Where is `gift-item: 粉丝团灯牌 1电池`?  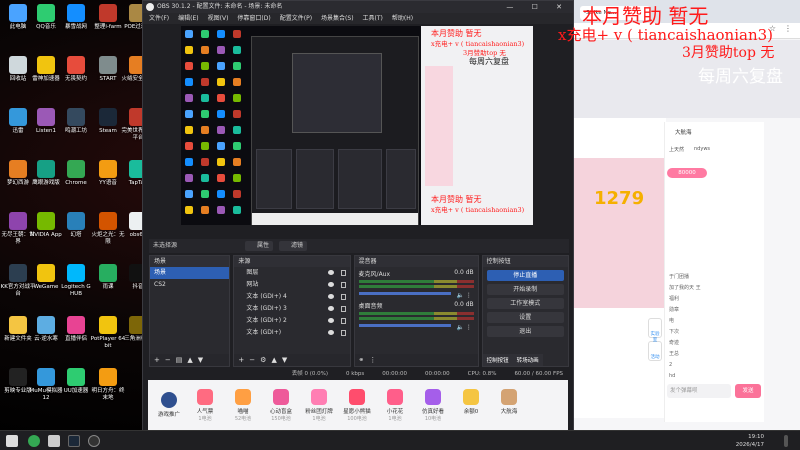
gift-item: 粉丝团灯牌 1电池 is located at coordinates (319, 405).